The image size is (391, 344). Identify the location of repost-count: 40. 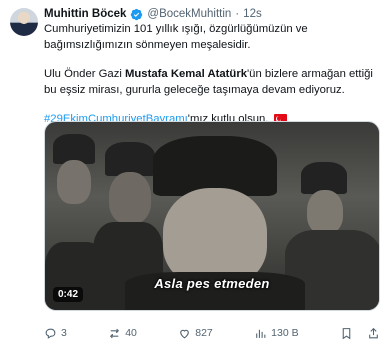
(131, 333).